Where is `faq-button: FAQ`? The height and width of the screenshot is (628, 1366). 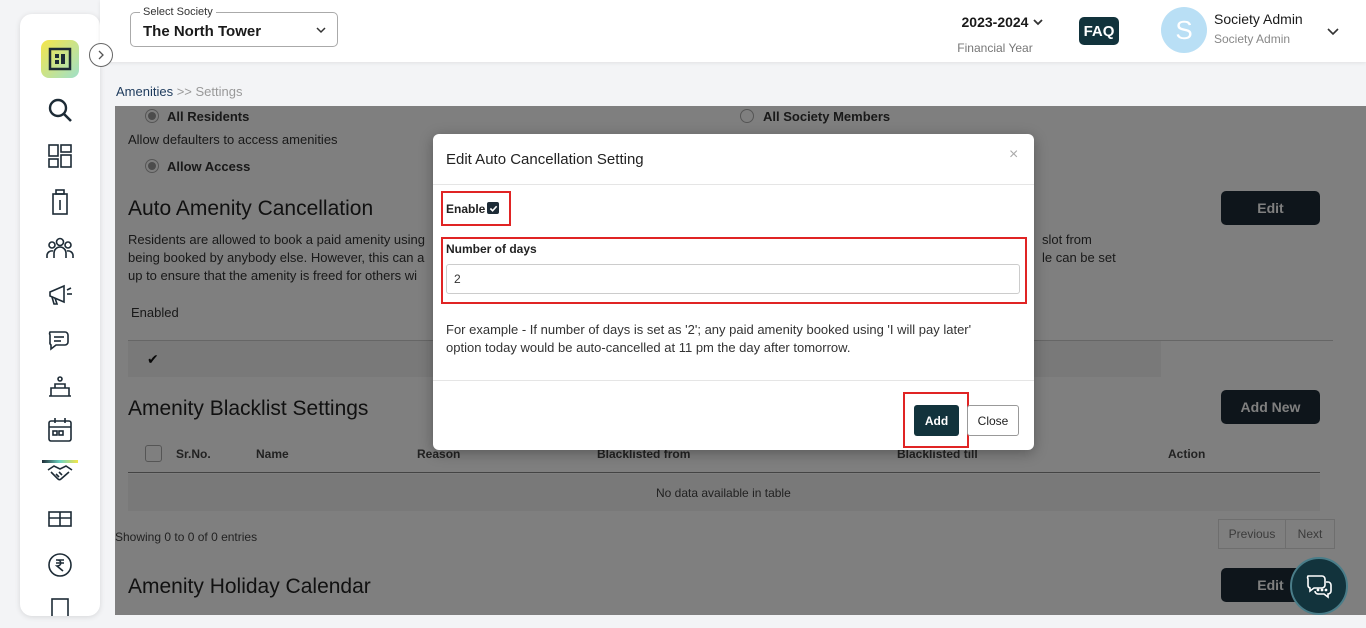
faq-button: FAQ is located at coordinates (1099, 31).